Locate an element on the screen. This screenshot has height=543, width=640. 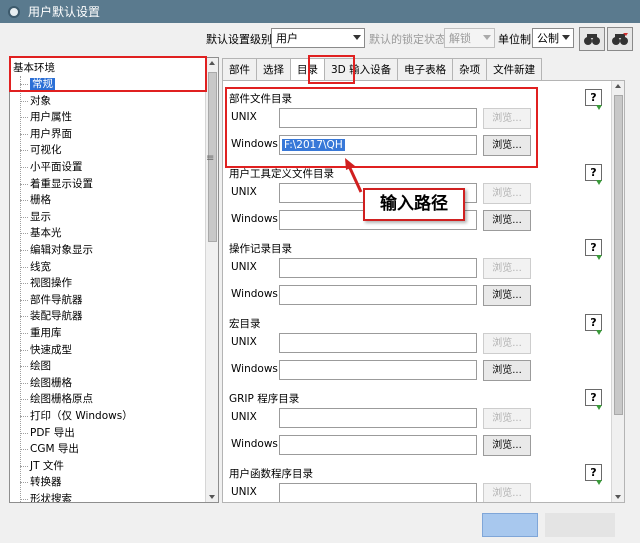
unit-select: 公制 is located at coordinates (553, 38).